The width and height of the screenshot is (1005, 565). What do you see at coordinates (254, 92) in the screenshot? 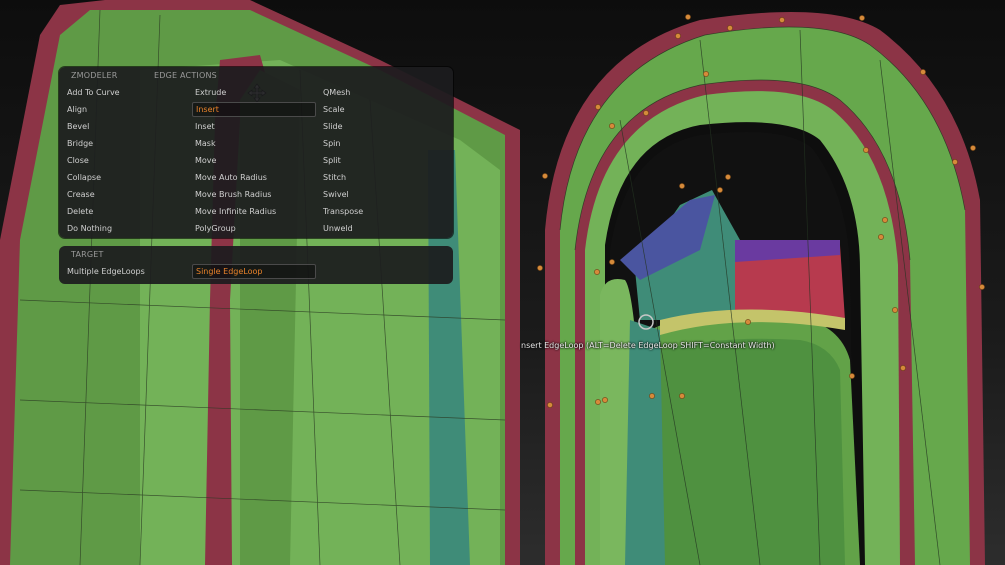
I see `action-extrude: Extrude` at bounding box center [254, 92].